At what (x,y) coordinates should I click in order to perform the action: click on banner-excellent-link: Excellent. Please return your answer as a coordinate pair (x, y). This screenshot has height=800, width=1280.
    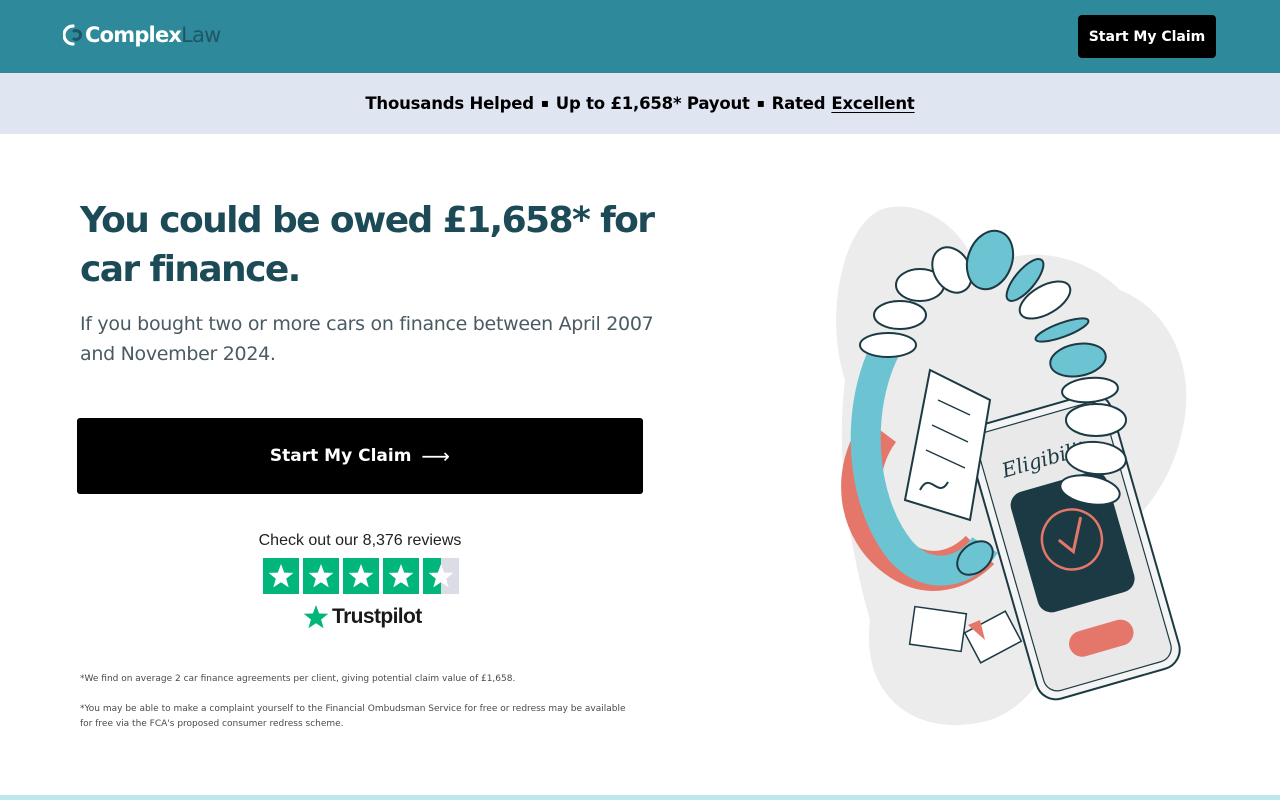
    Looking at the image, I should click on (872, 103).